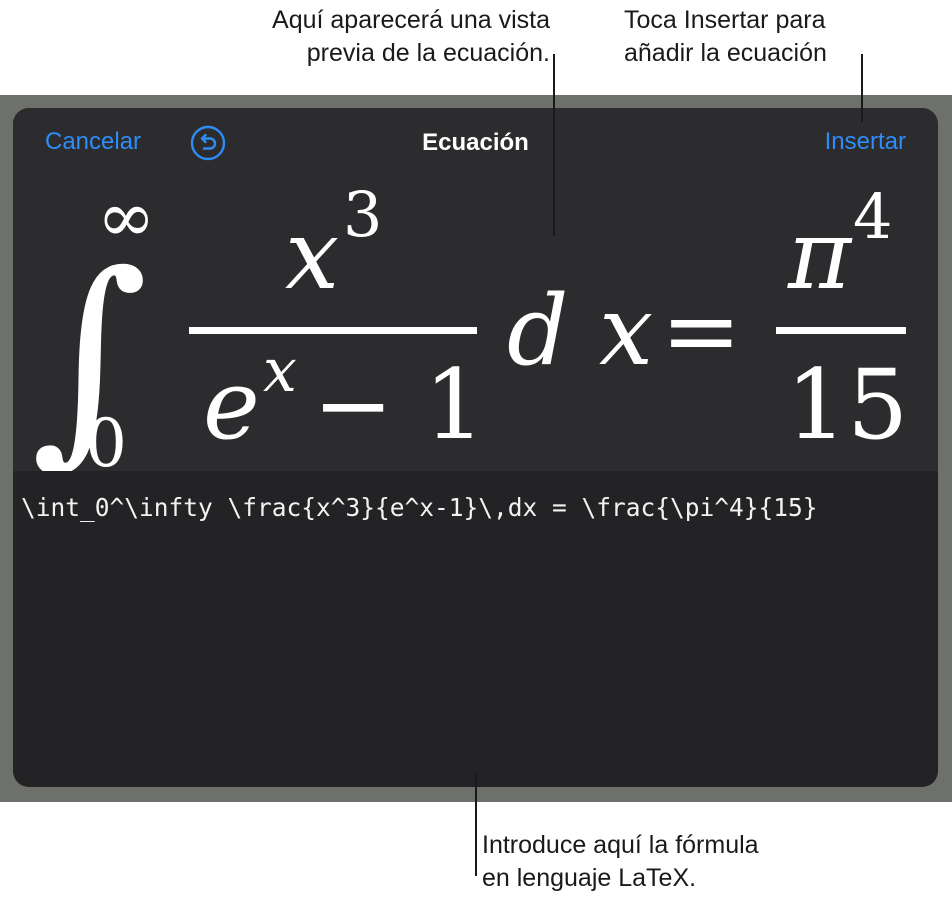  I want to click on numerator-base: x, so click(312, 255).